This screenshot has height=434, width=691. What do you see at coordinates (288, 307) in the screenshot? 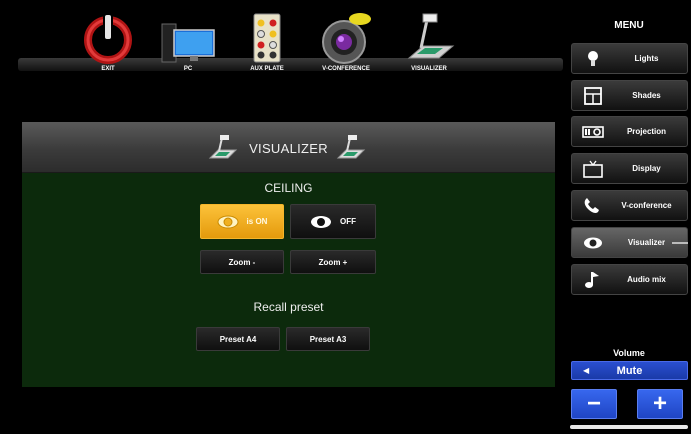
I see `preset-heading: Recall preset` at bounding box center [288, 307].